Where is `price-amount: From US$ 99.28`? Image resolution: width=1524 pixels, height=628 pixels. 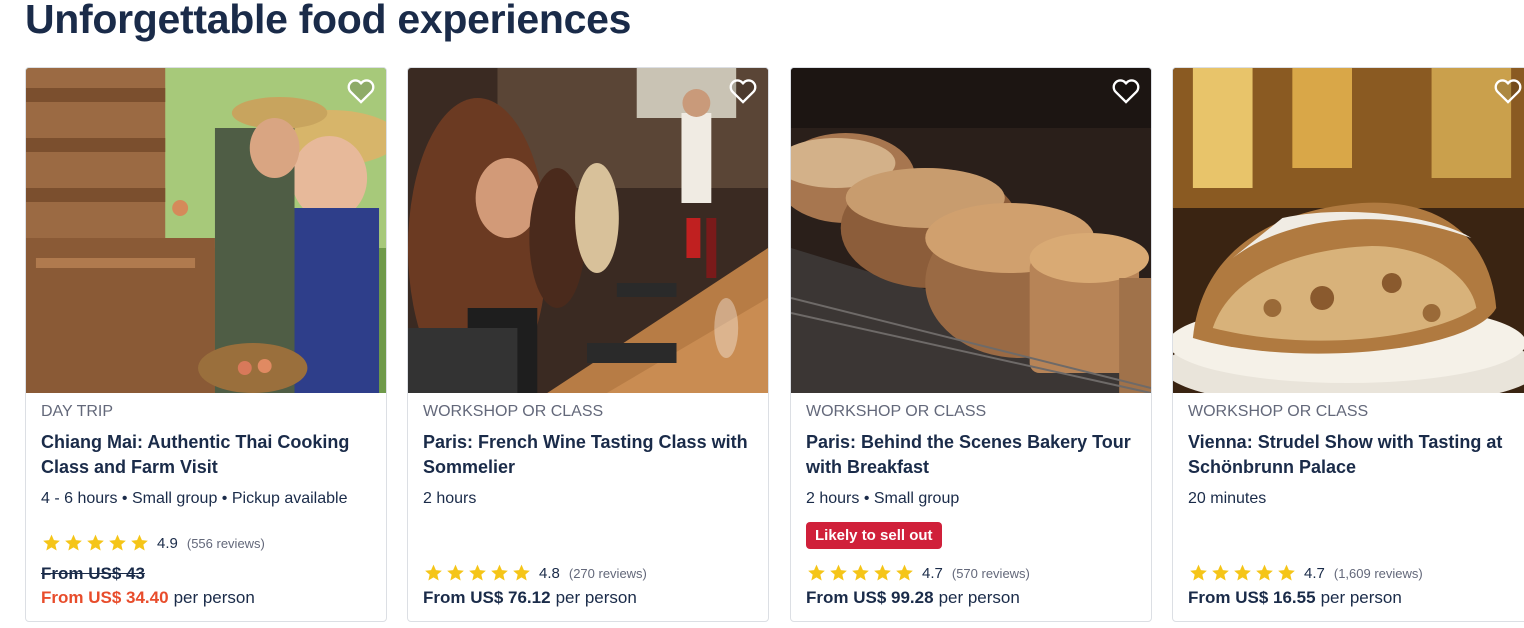
price-amount: From US$ 99.28 is located at coordinates (870, 597).